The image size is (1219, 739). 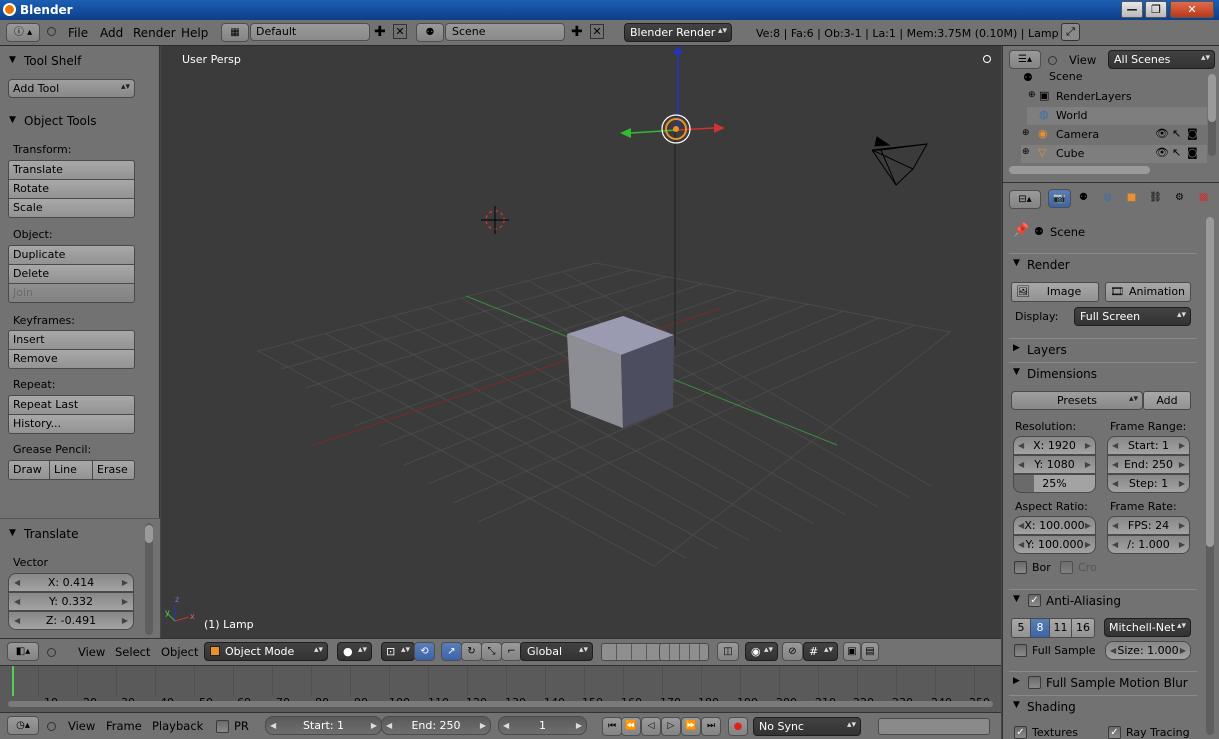 What do you see at coordinates (1156, 9) in the screenshot?
I see `maximize-button: ❐` at bounding box center [1156, 9].